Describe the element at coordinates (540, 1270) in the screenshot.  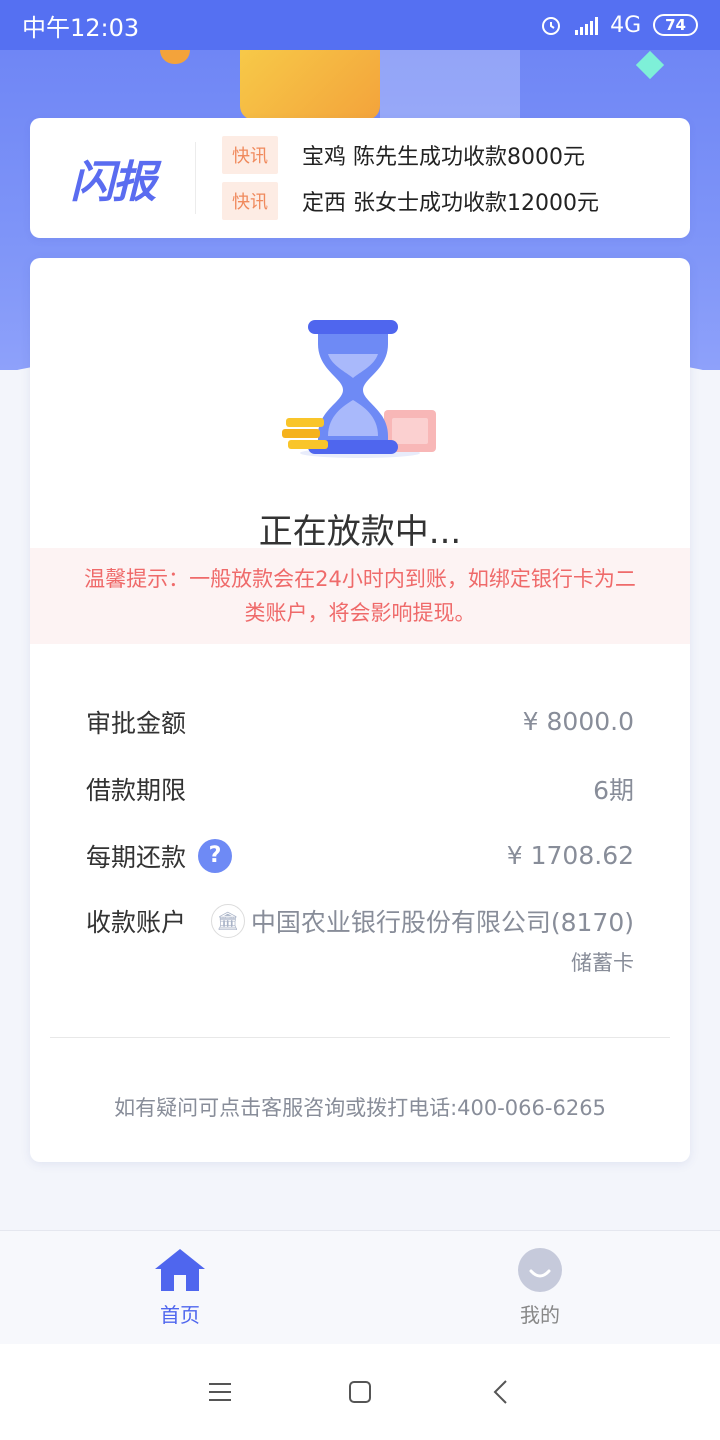
I see `profile-icon` at that location.